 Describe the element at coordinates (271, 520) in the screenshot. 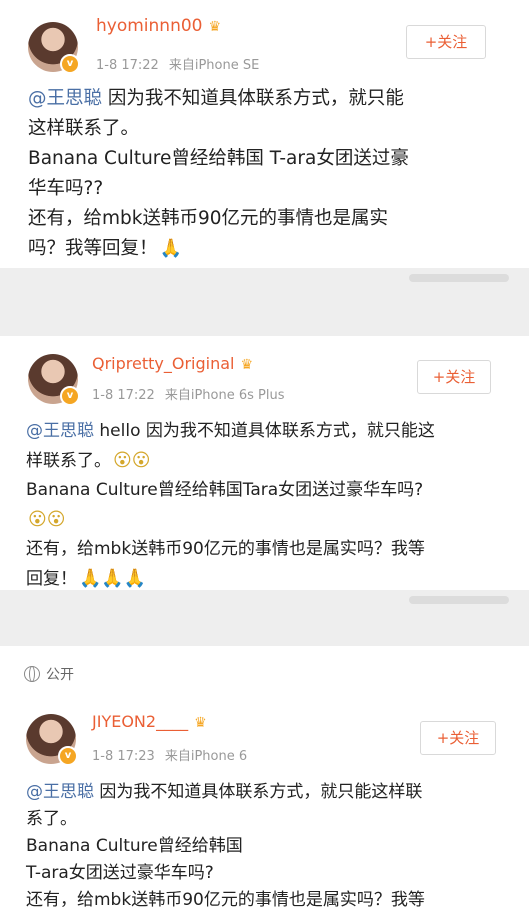

I see `post-line: 😮😮` at that location.